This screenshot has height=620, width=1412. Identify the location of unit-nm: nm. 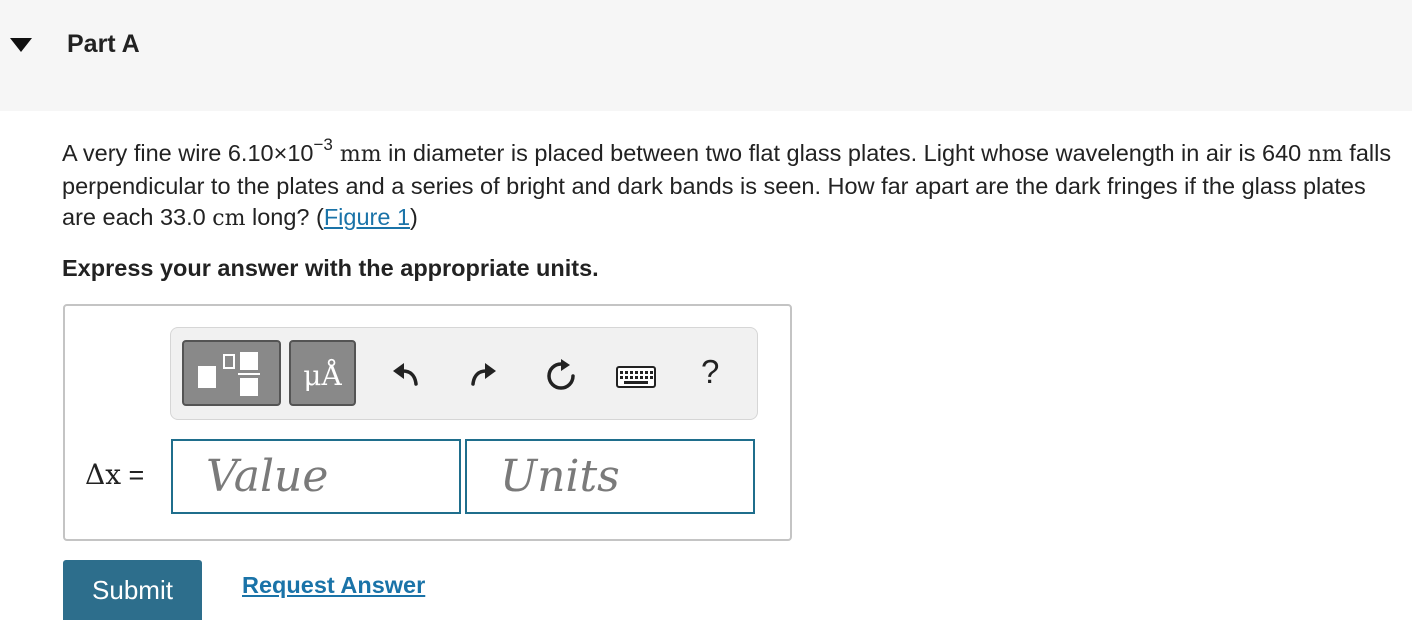
(1325, 154).